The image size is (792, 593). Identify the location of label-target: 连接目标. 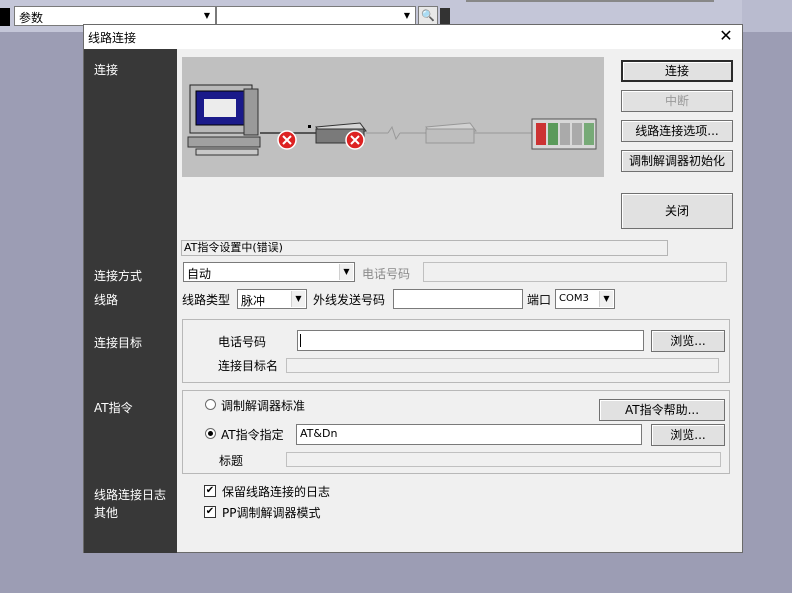
(118, 343).